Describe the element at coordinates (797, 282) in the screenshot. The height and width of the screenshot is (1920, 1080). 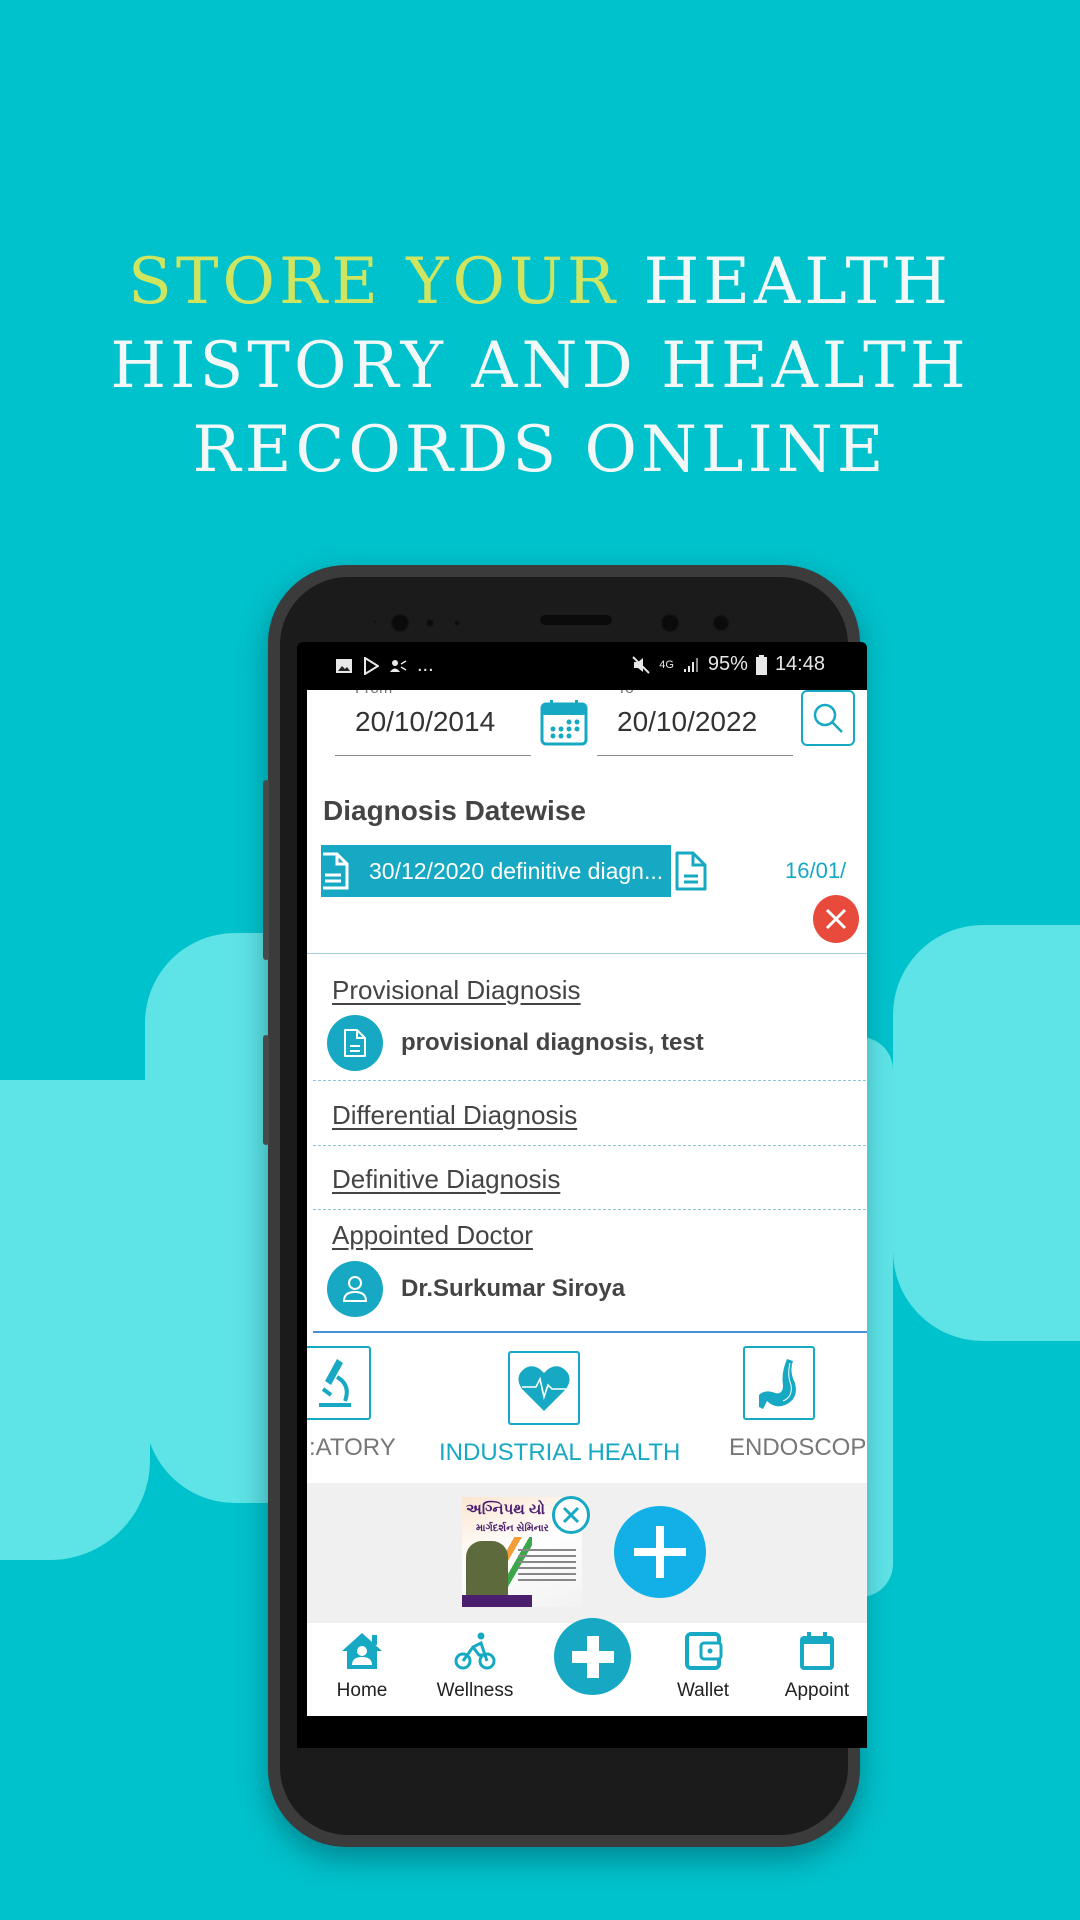
I see `headline-line1: HEALTH` at that location.